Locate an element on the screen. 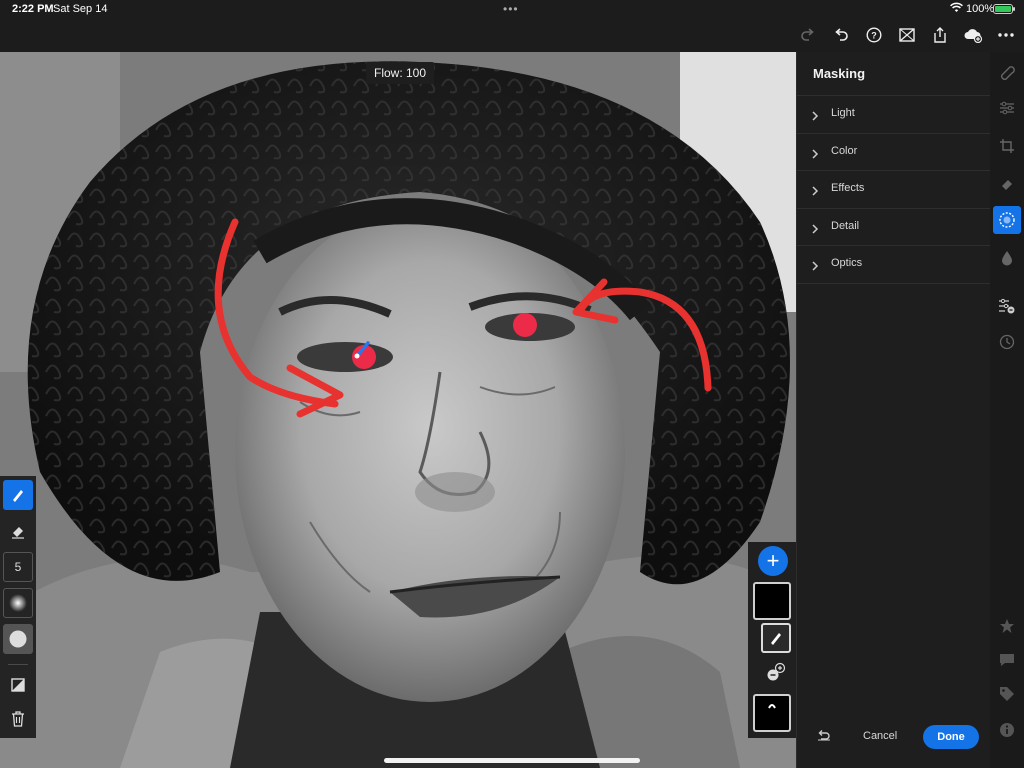 Image resolution: width=1024 pixels, height=768 pixels. top-toolbar: ? is located at coordinates (512, 35).